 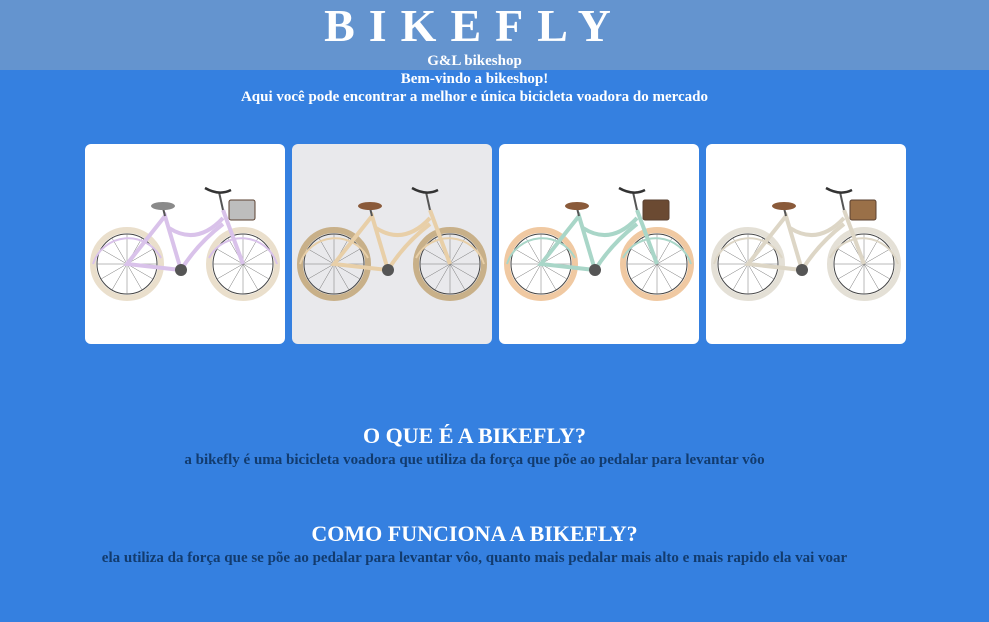 I want to click on bicycle-mint-image, so click(x=599, y=243).